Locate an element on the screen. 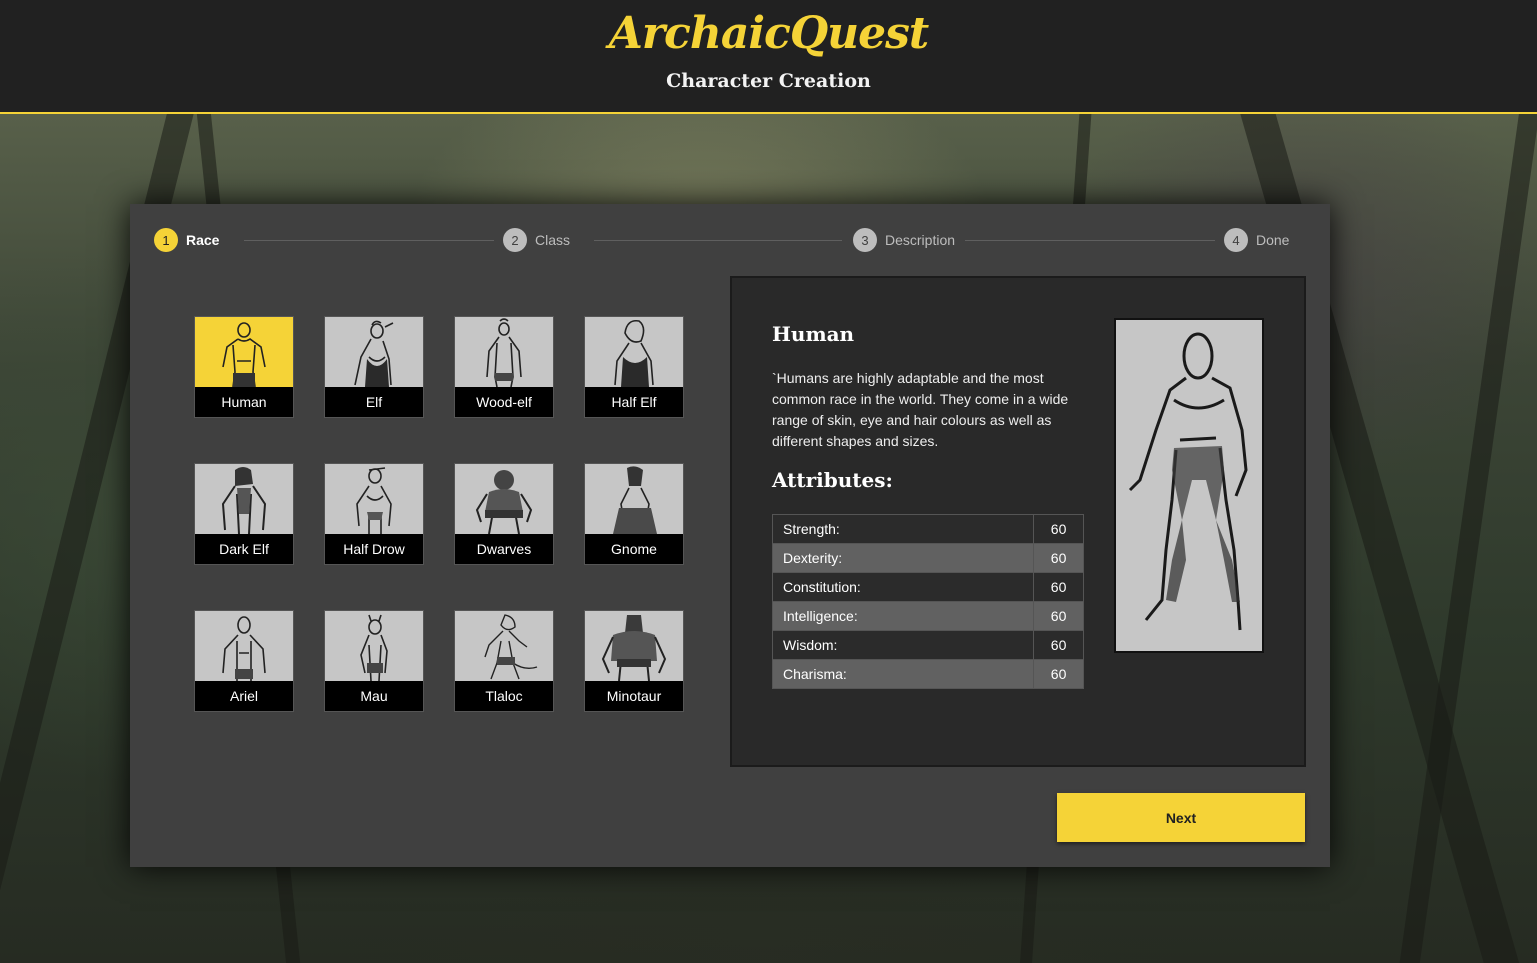 The width and height of the screenshot is (1537, 963). race-tile-human: Human is located at coordinates (244, 367).